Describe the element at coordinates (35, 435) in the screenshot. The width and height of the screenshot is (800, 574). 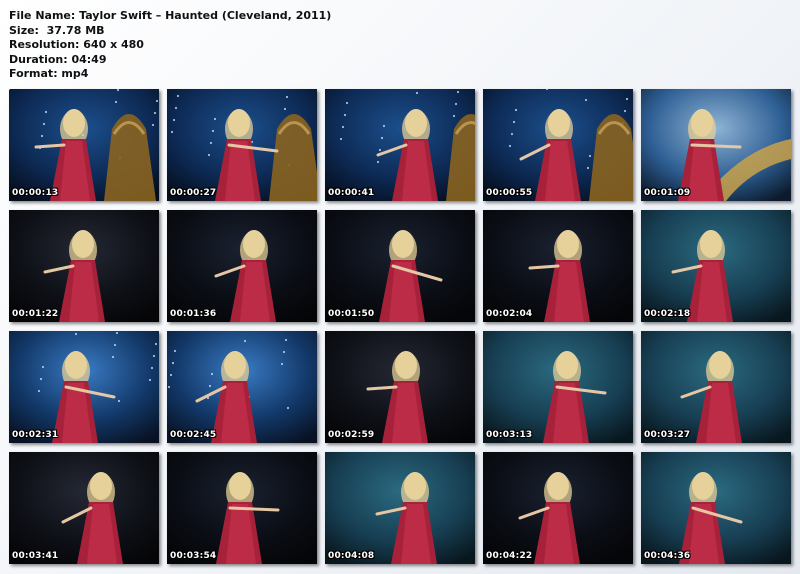
I see `timestamp: 00:02:31` at that location.